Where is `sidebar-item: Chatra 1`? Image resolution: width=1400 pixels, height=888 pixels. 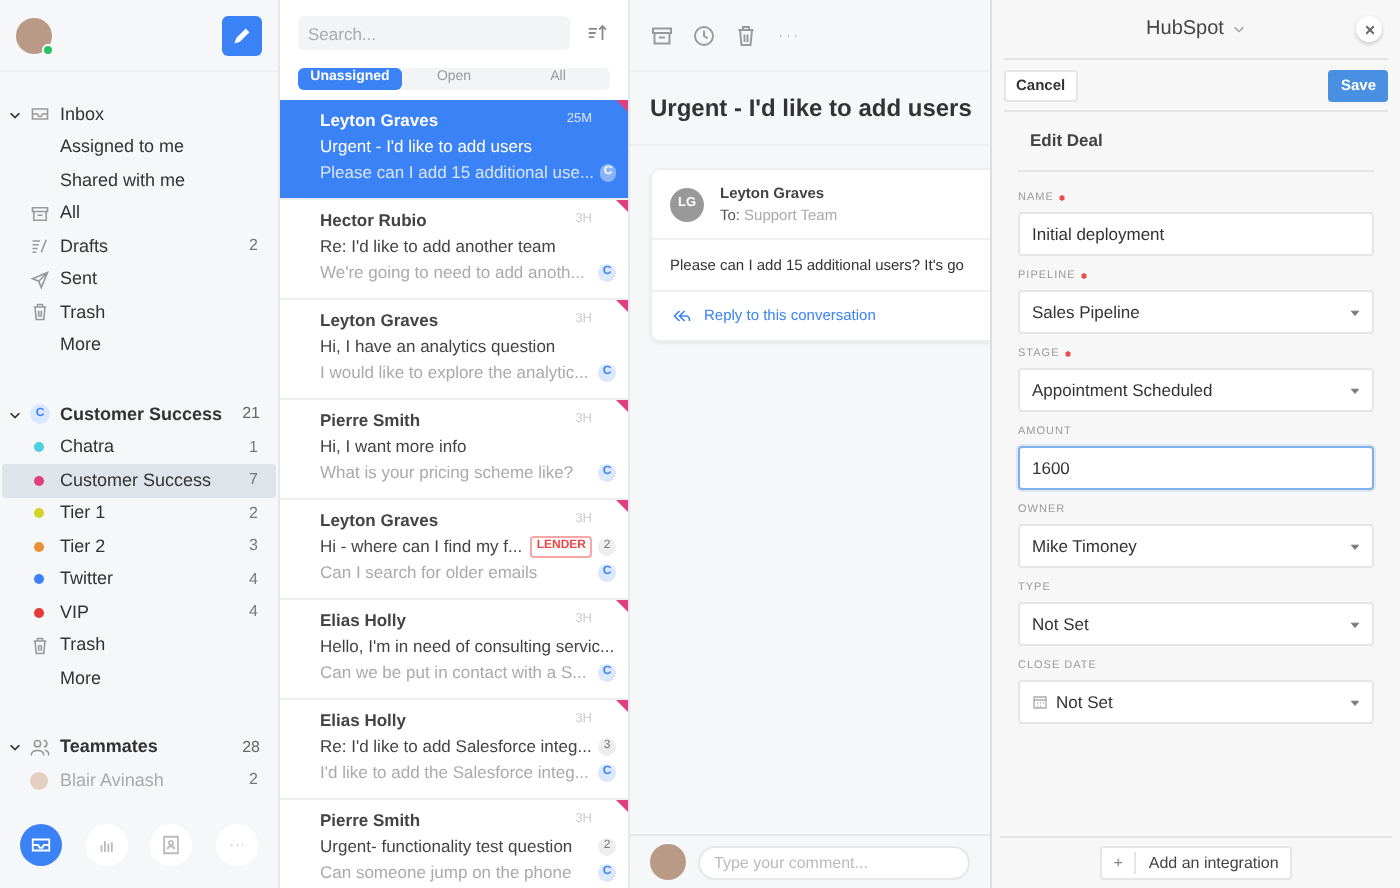 sidebar-item: Chatra 1 is located at coordinates (139, 447).